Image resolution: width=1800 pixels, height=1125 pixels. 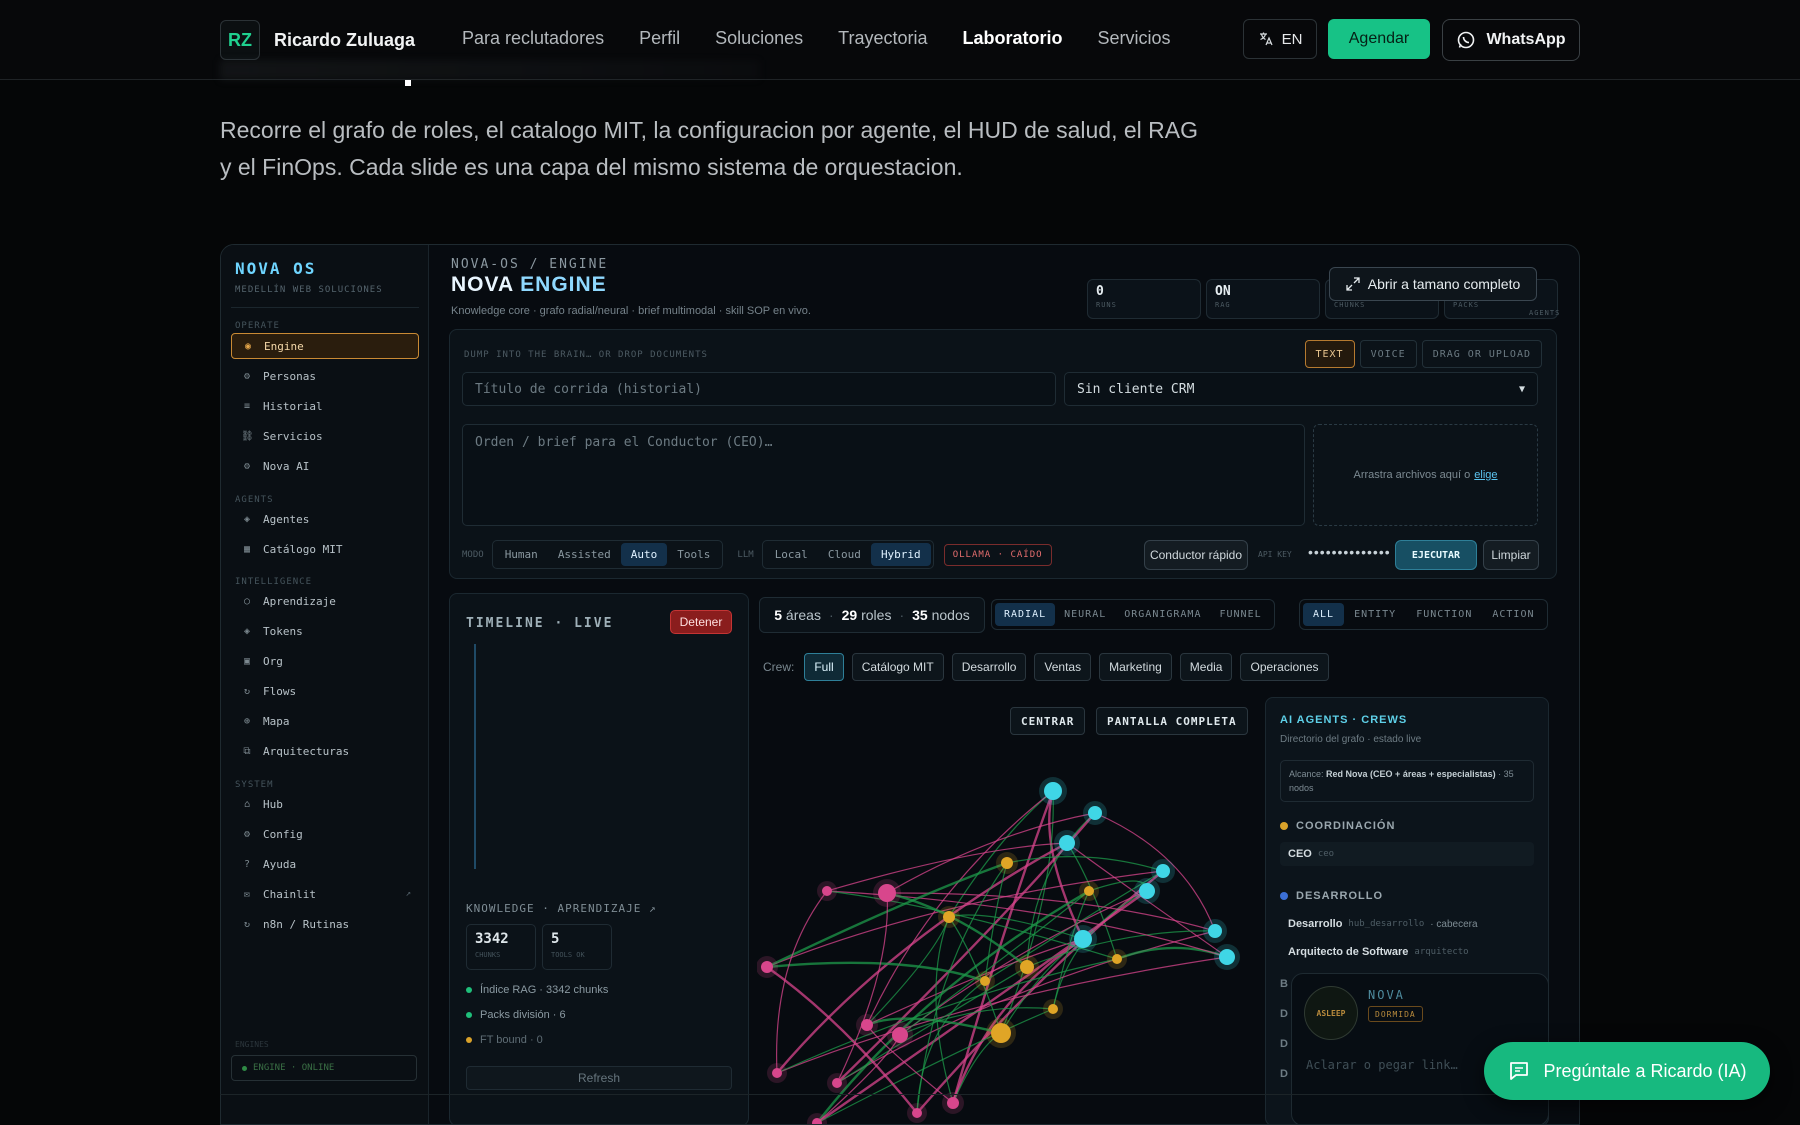 I want to click on llm-cloud: Cloud, so click(x=844, y=554).